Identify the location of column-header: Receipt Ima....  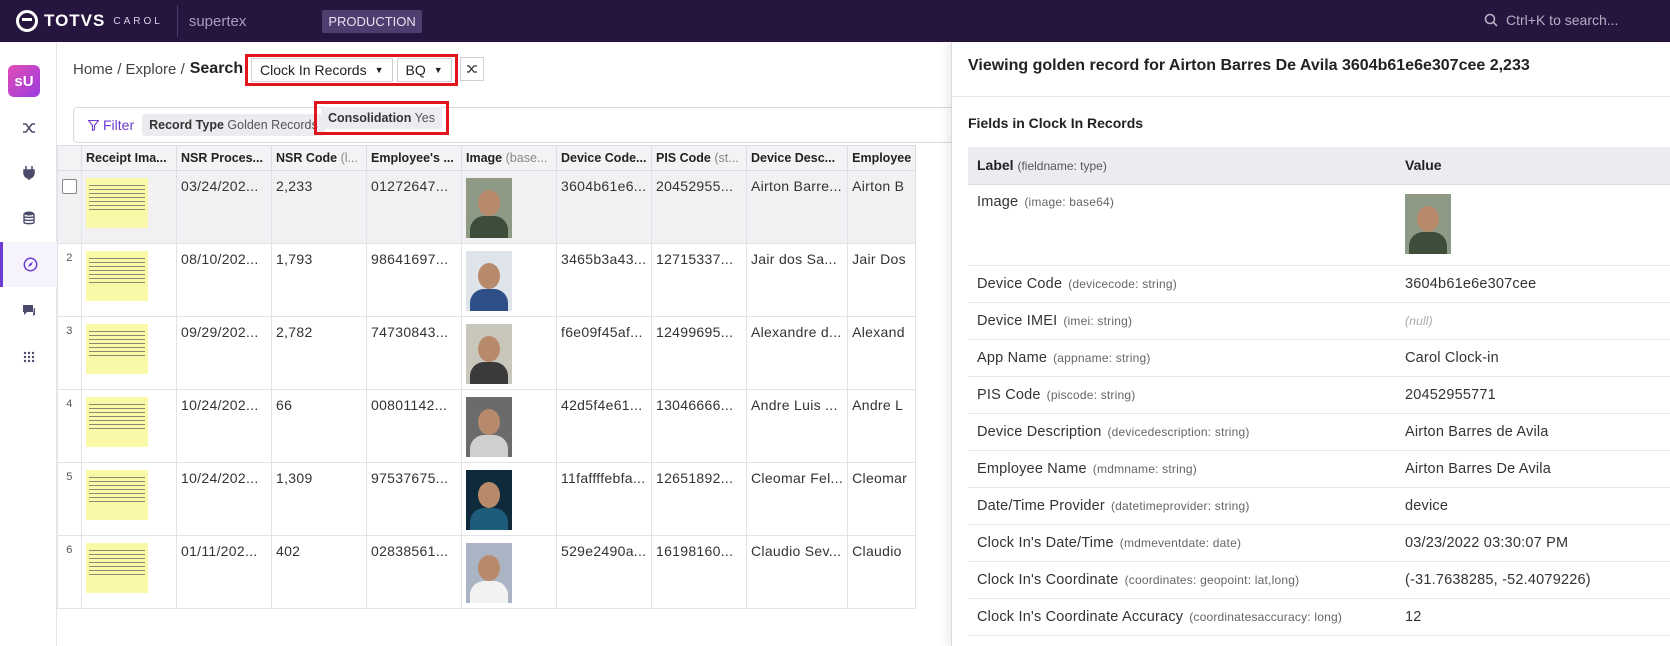
(129, 158).